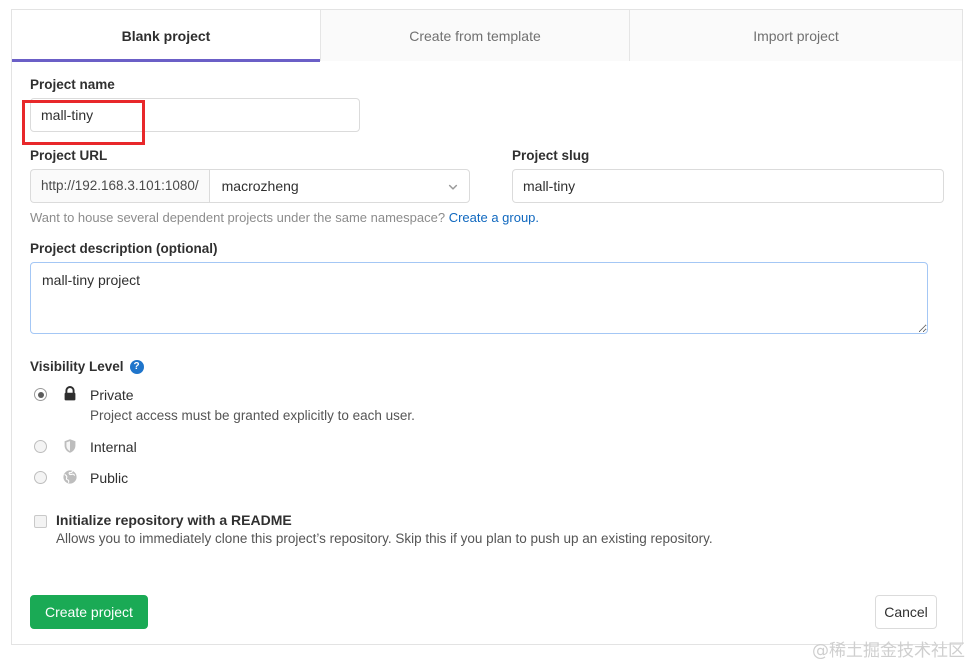 This screenshot has height=669, width=975. Describe the element at coordinates (494, 217) in the screenshot. I see `create-a-group-link: Create a group.` at that location.